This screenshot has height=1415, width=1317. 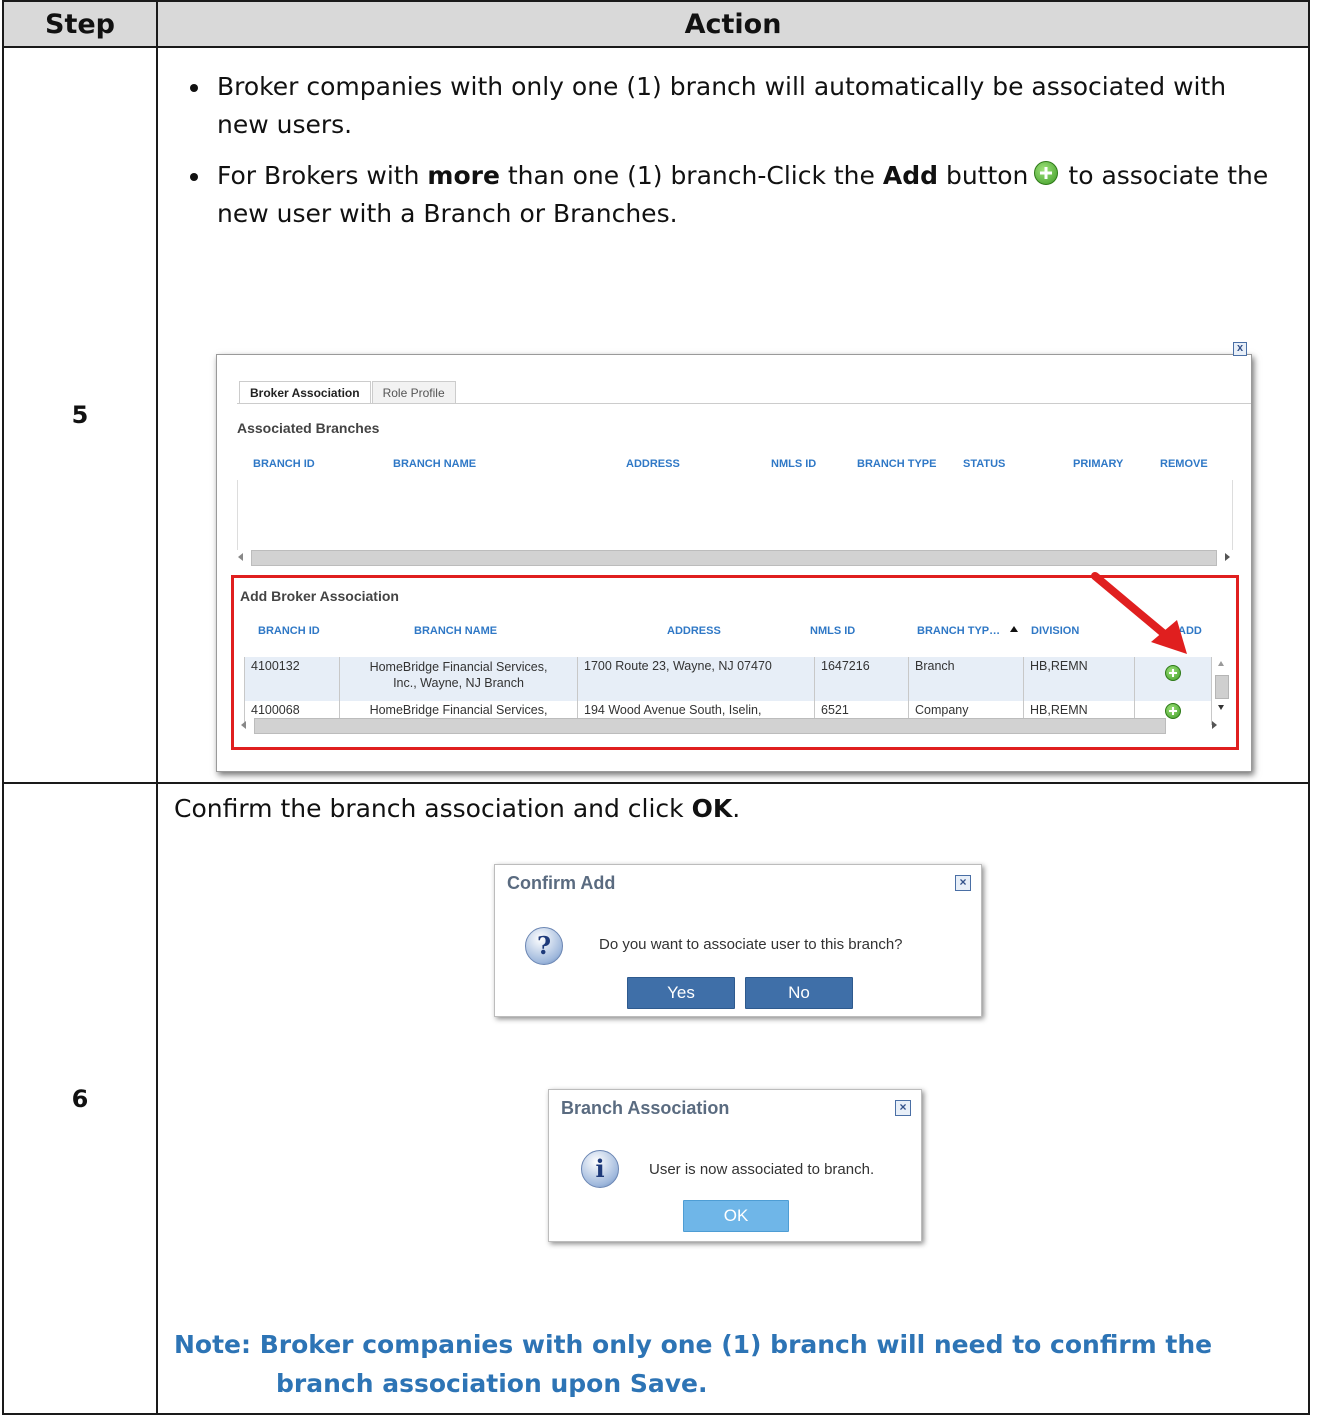 What do you see at coordinates (1098, 464) in the screenshot?
I see `col-header: PRIMARY` at bounding box center [1098, 464].